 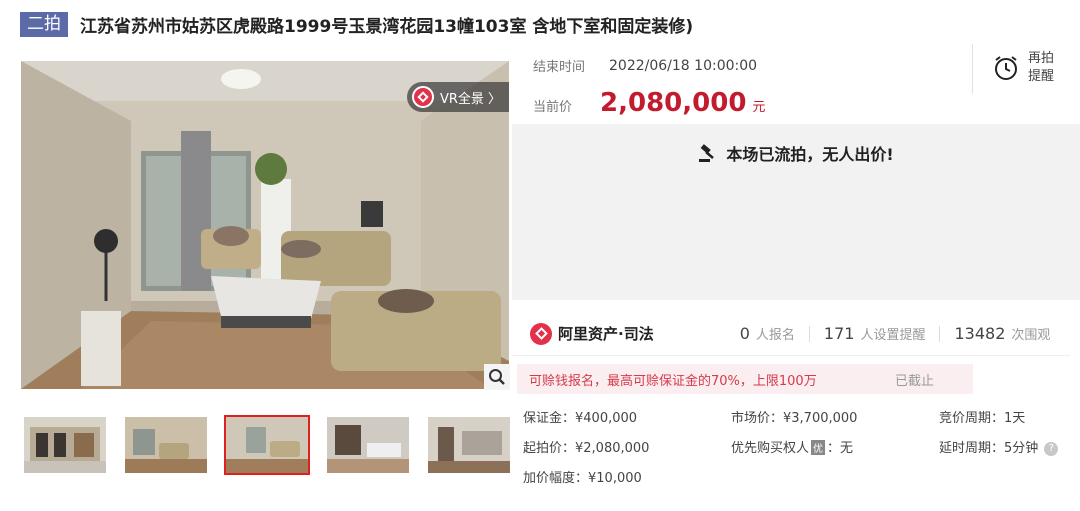 I want to click on platform-stats: 阿里资产·司法 0 人报名 171 人设置提醒 13482 次围观, so click(x=791, y=334).